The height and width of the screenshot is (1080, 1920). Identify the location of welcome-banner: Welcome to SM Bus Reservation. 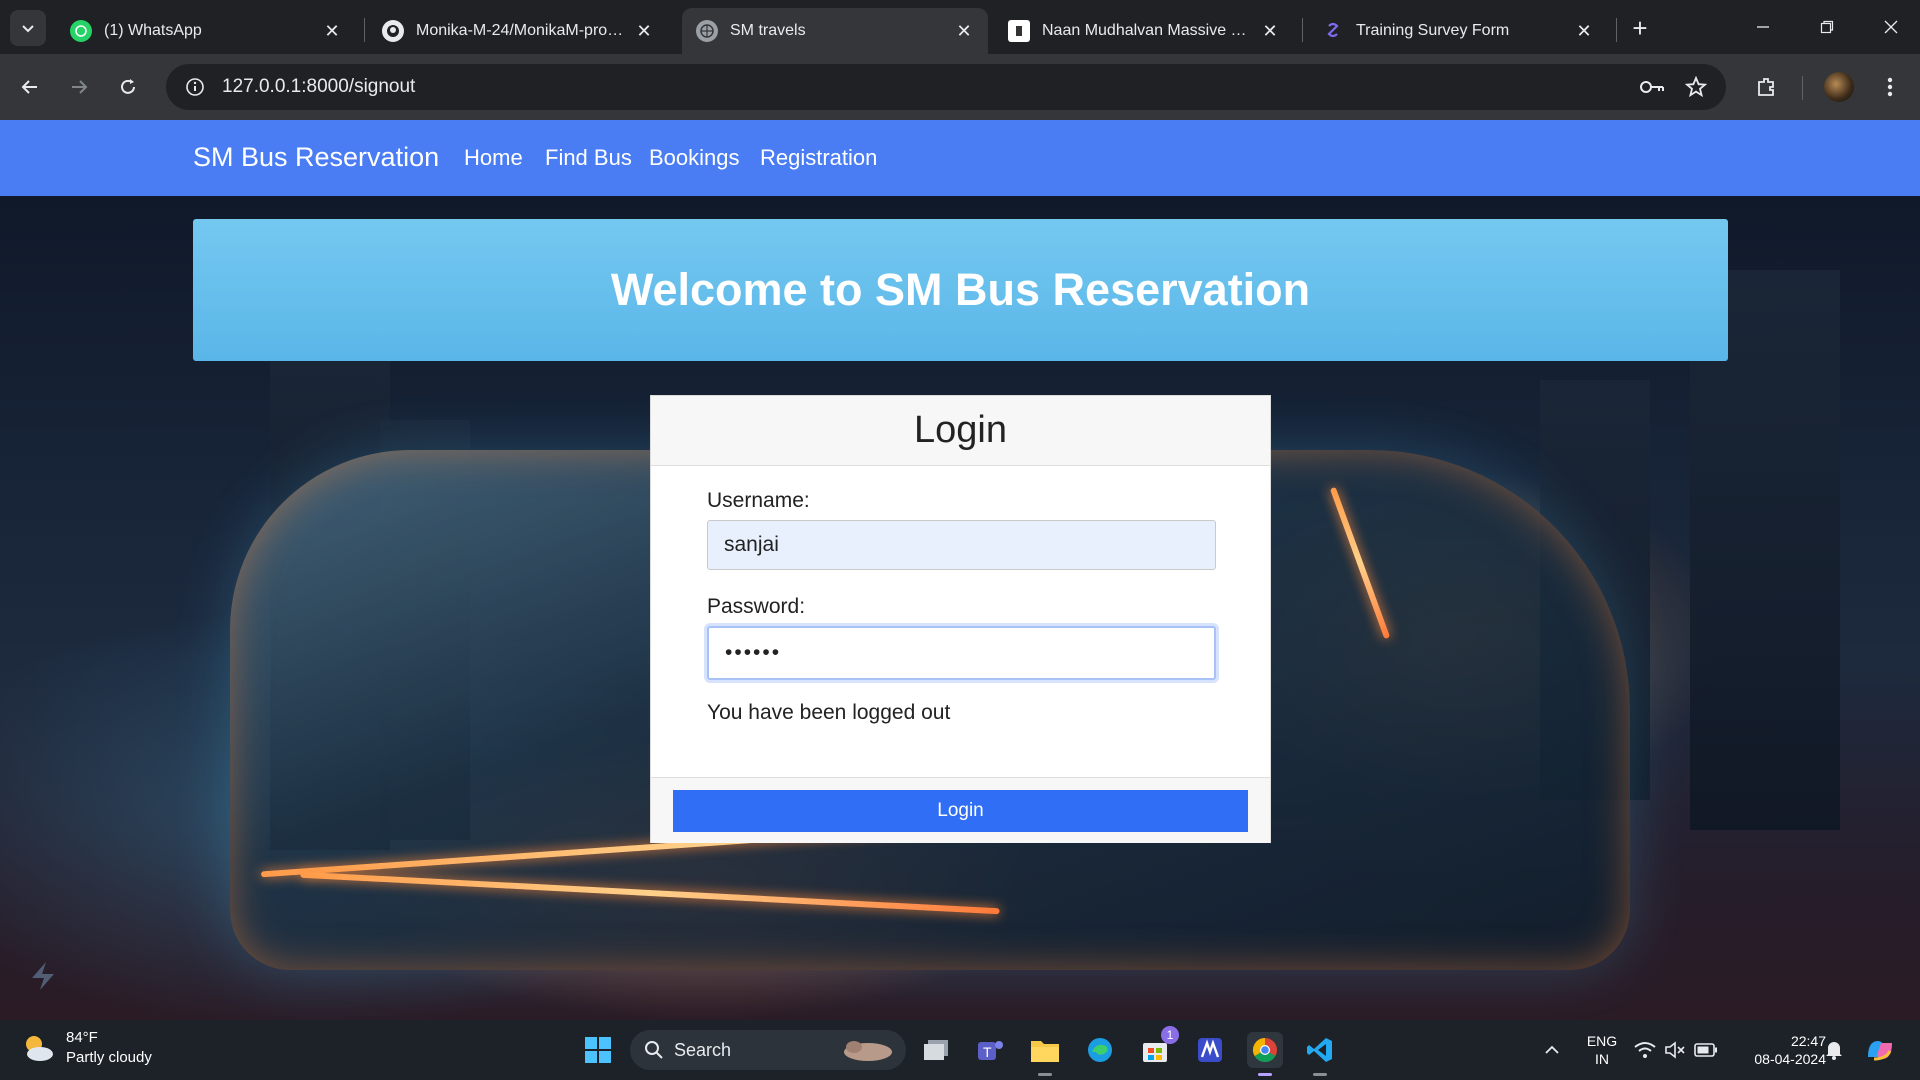
(960, 290).